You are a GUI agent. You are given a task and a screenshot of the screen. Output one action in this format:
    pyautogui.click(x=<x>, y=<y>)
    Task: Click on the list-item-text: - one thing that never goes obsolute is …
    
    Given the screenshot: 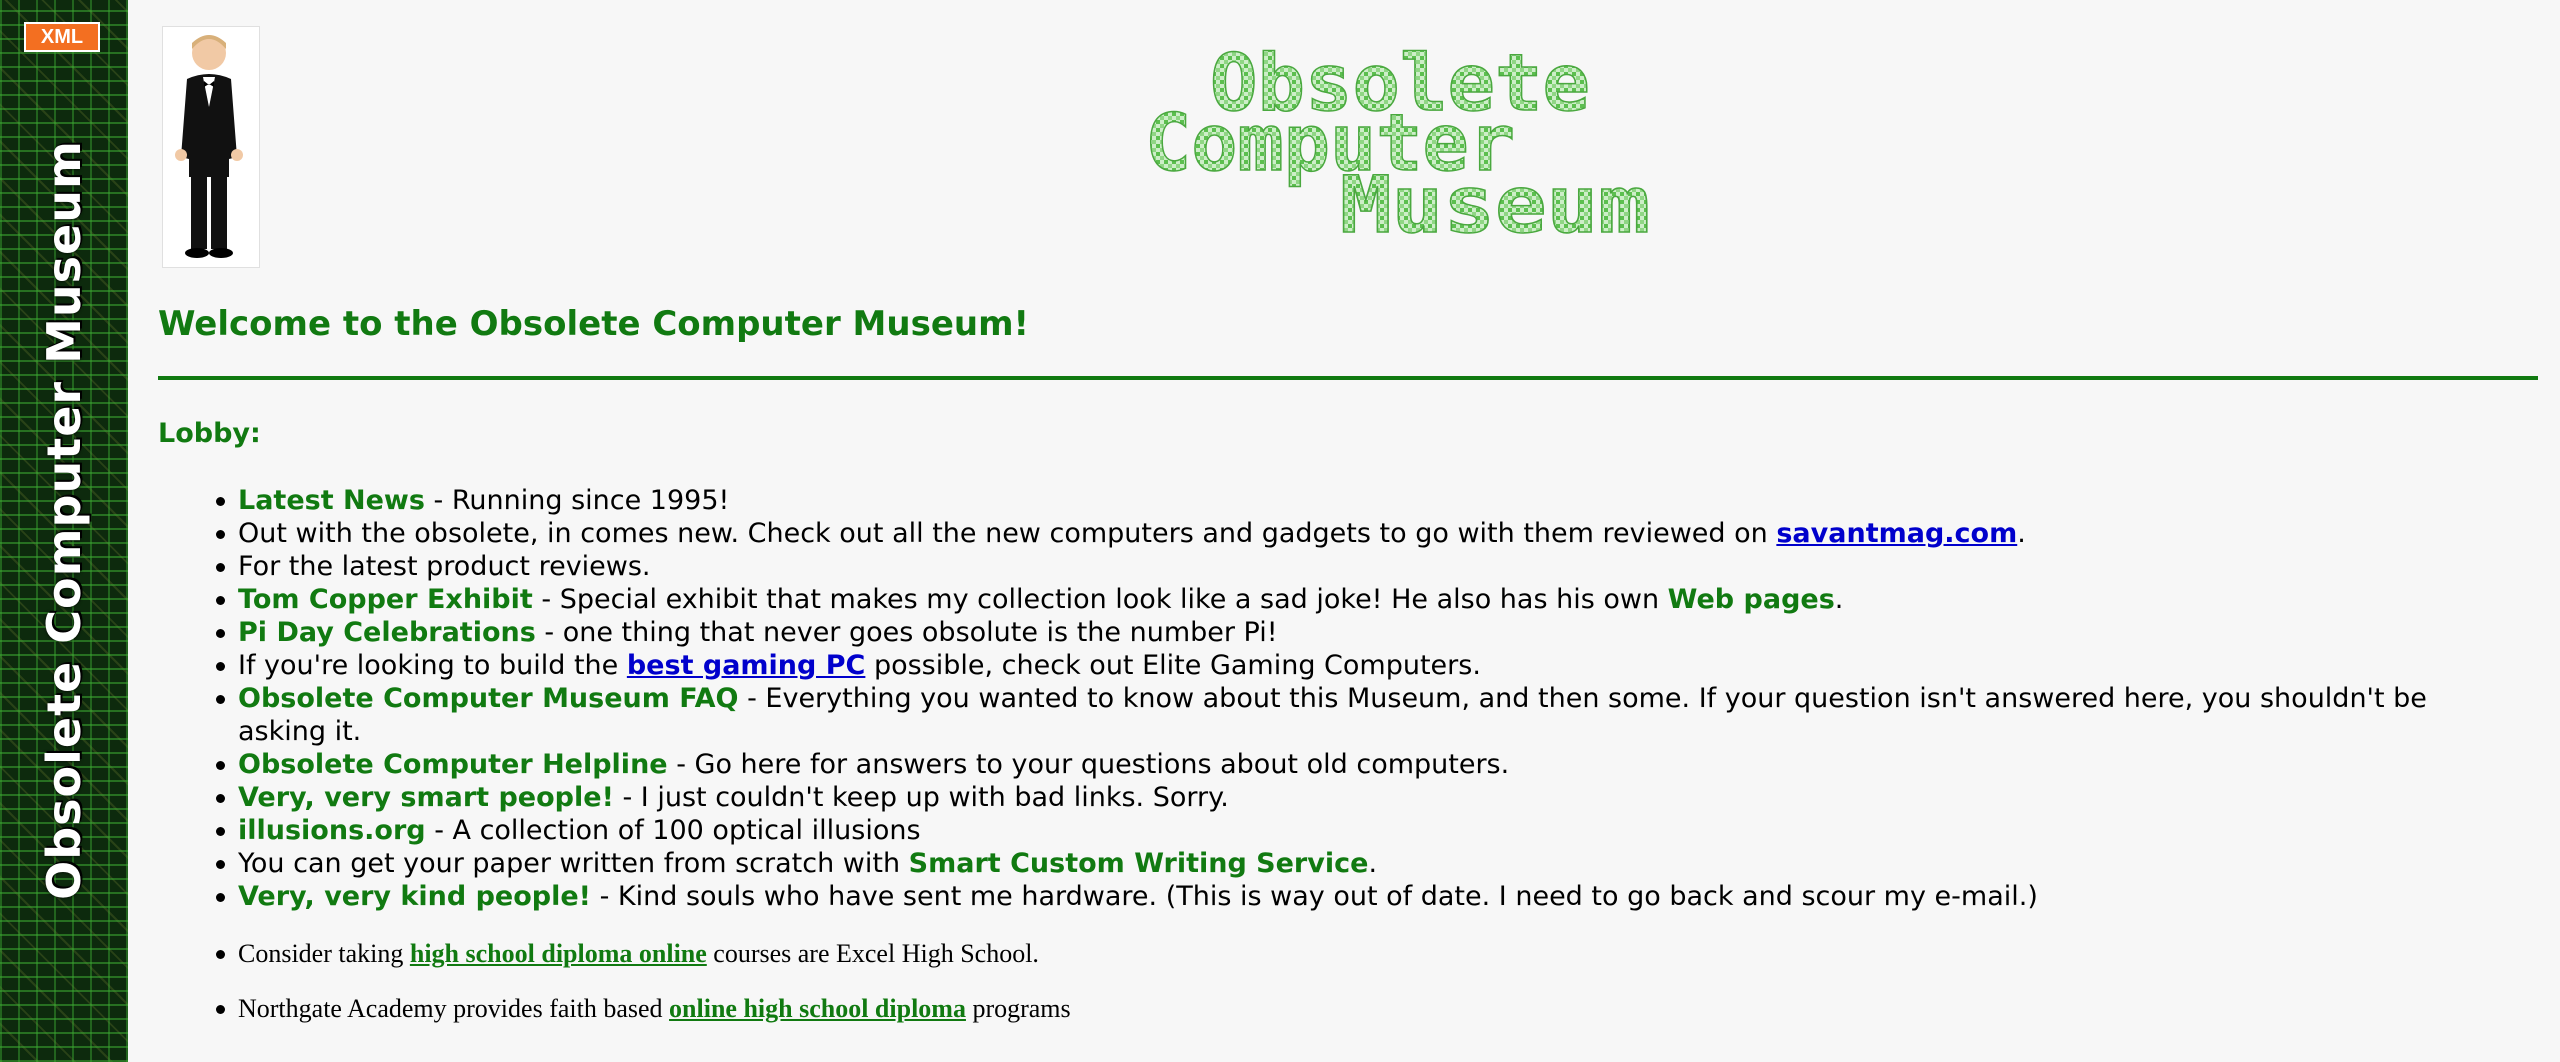 What is the action you would take?
    pyautogui.click(x=906, y=632)
    